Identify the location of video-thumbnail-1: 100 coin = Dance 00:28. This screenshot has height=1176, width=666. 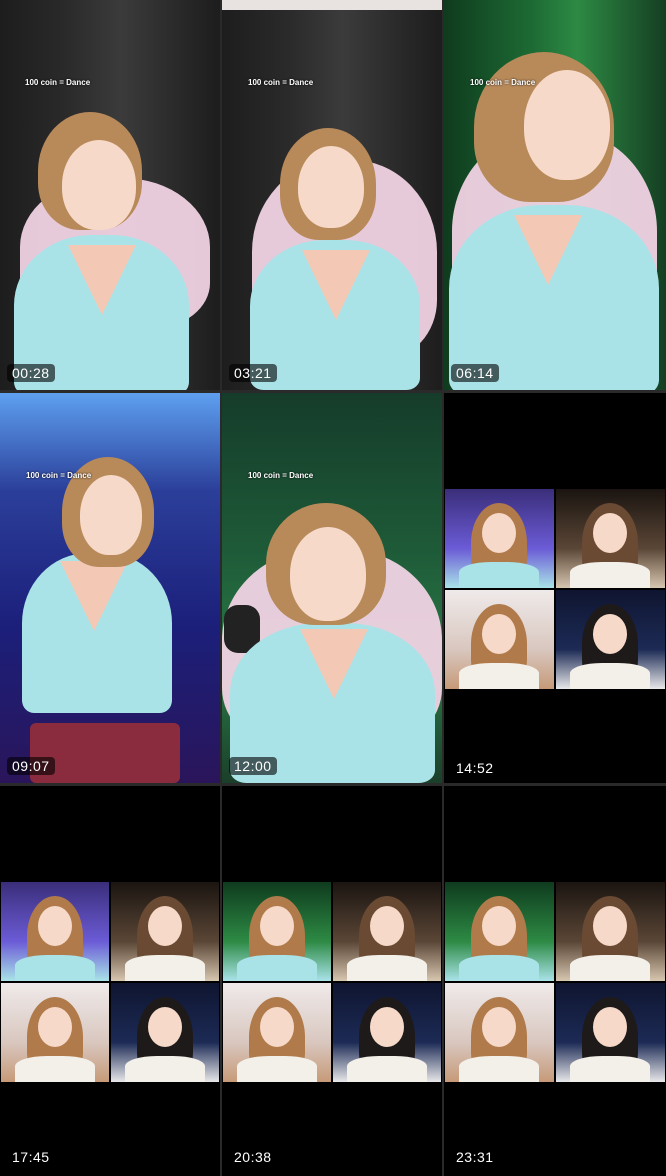
(110, 195).